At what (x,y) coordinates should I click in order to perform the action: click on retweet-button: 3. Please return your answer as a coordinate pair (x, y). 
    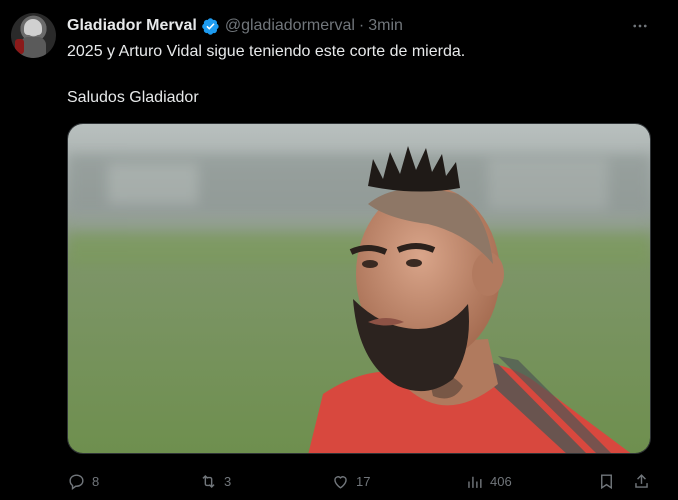
    Looking at the image, I should click on (215, 481).